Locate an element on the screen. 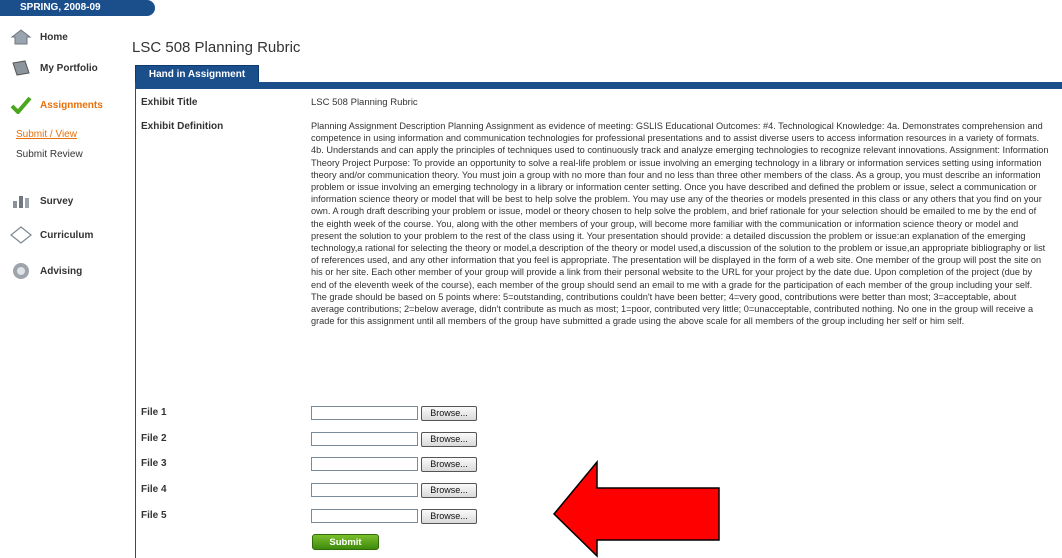  sidebar-sub-submit-review: Submit Review is located at coordinates (49, 154).